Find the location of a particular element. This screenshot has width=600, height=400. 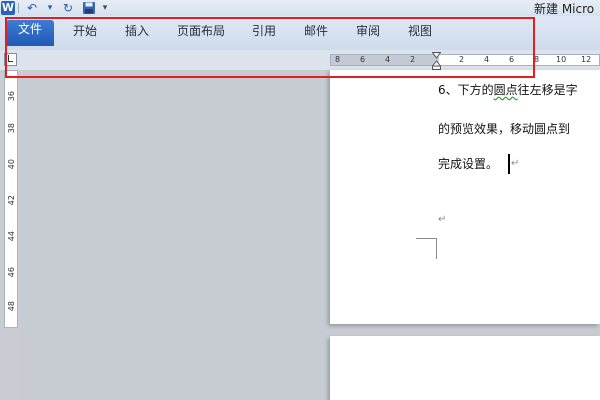

vertical-ruler: 36 38 40 42 44 46 48 is located at coordinates (11, 199).